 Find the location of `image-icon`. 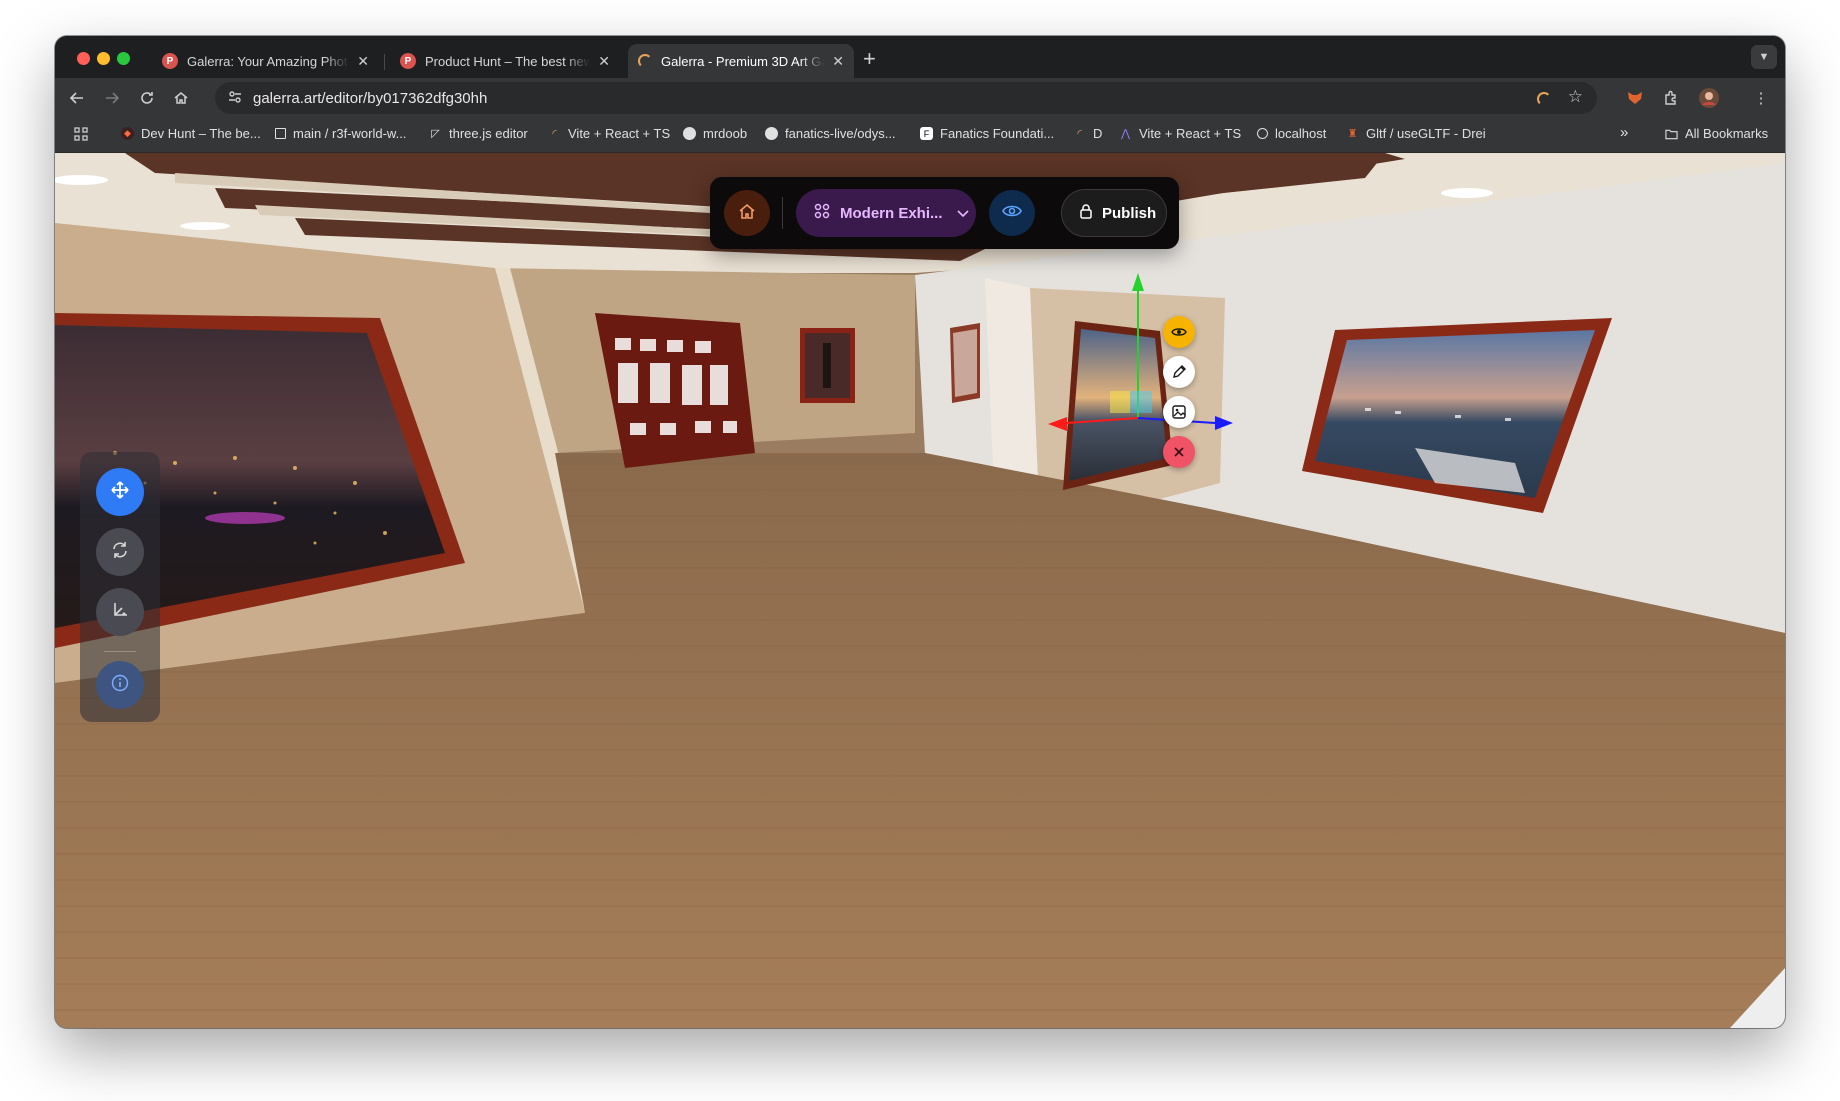

image-icon is located at coordinates (1179, 412).